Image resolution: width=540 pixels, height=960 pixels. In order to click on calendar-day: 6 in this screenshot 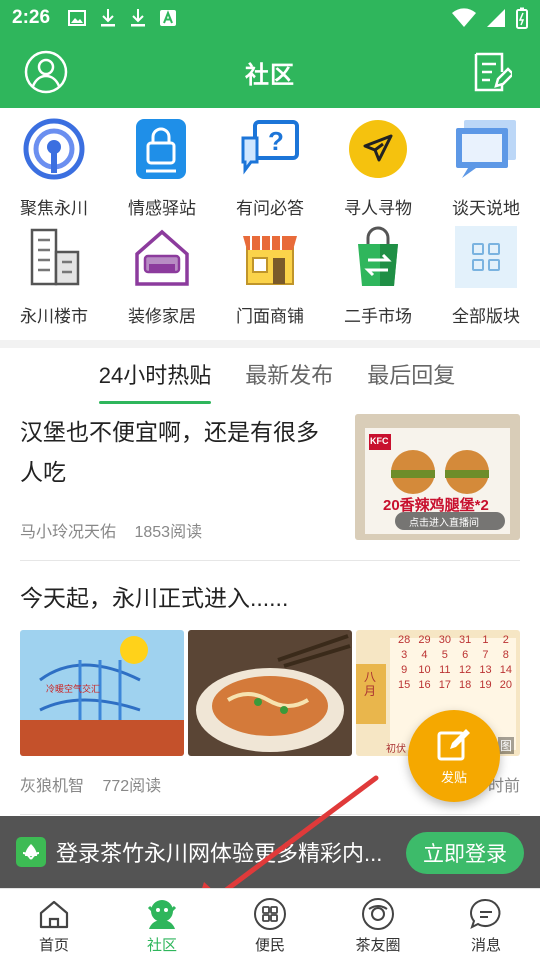, I will do `click(465, 655)`.